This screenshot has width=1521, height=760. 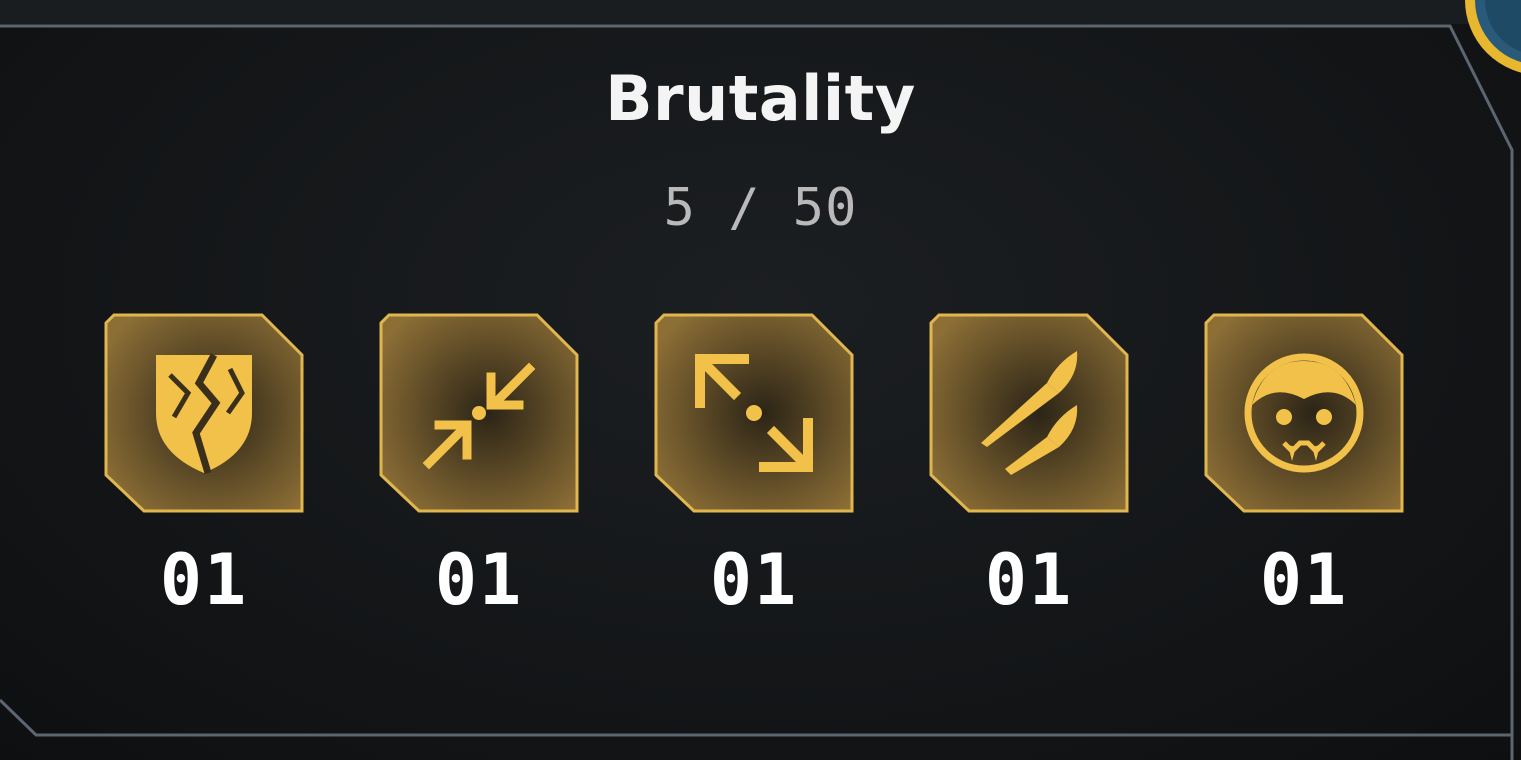 I want to click on perk-slot-2: 01, so click(x=479, y=464).